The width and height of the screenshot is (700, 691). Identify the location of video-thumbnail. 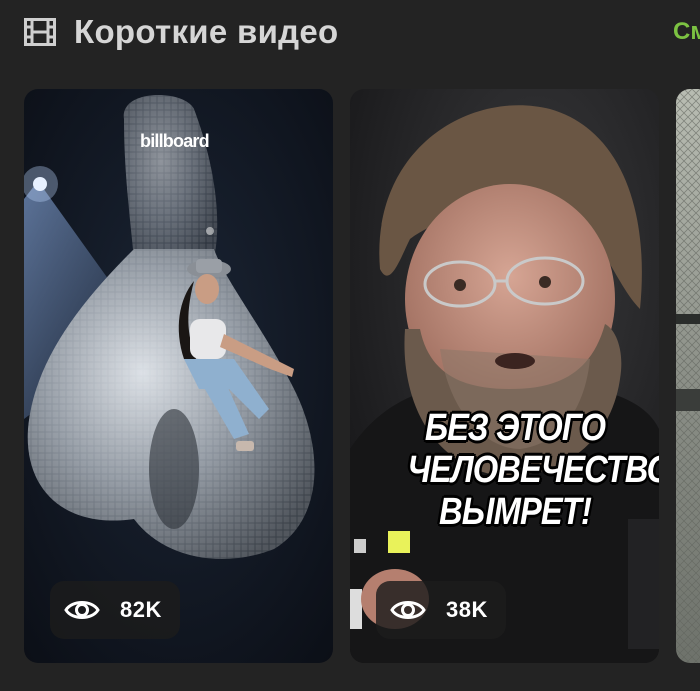
(688, 376).